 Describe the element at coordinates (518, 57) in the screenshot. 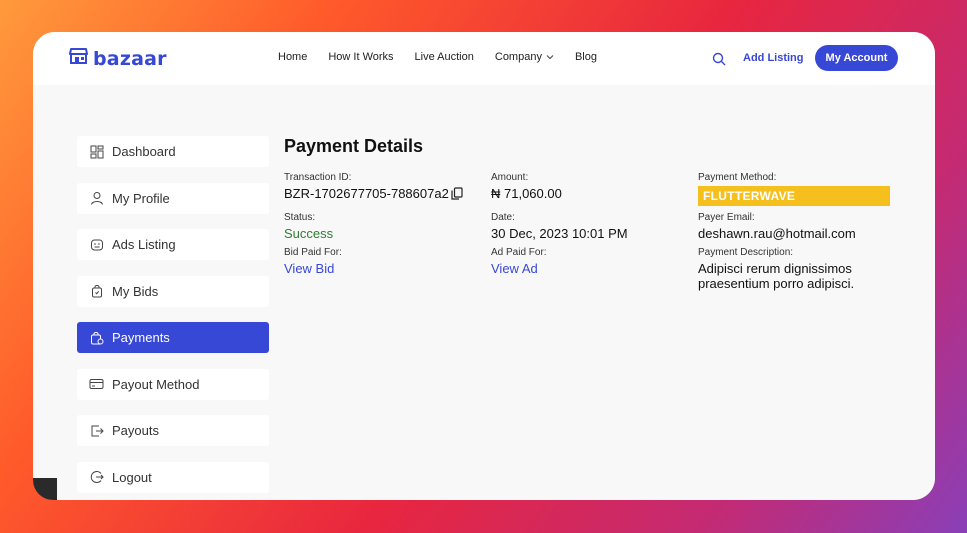

I see `nav-company-label: Company` at that location.